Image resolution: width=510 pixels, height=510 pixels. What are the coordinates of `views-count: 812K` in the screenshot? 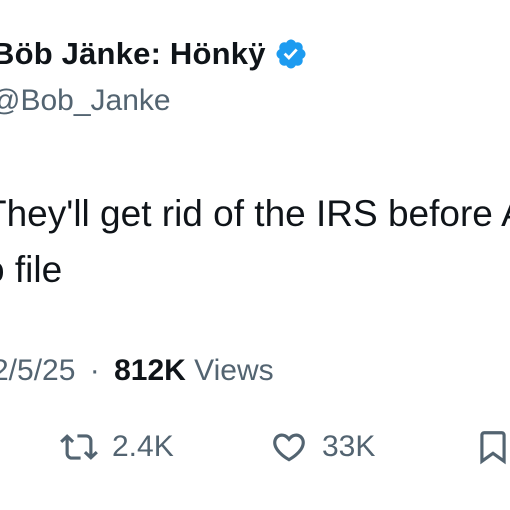 It's located at (150, 370).